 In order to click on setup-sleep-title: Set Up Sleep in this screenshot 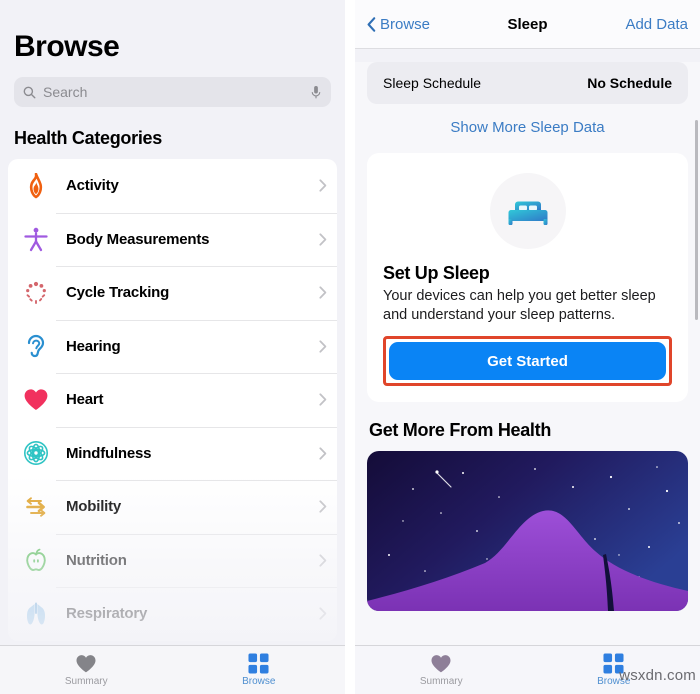, I will do `click(436, 273)`.